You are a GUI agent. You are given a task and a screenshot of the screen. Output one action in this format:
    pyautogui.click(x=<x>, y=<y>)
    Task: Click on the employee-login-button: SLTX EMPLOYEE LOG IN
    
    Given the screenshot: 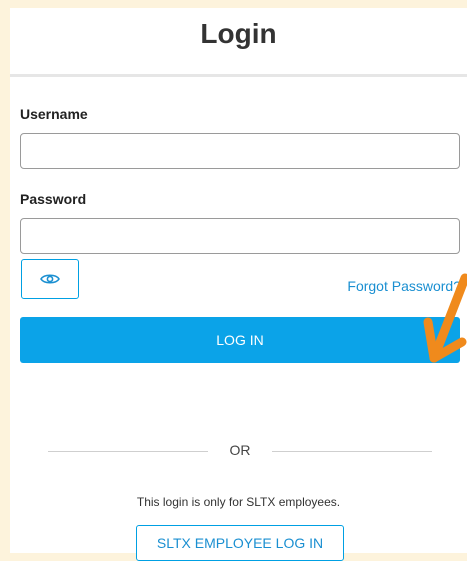 What is the action you would take?
    pyautogui.click(x=240, y=543)
    